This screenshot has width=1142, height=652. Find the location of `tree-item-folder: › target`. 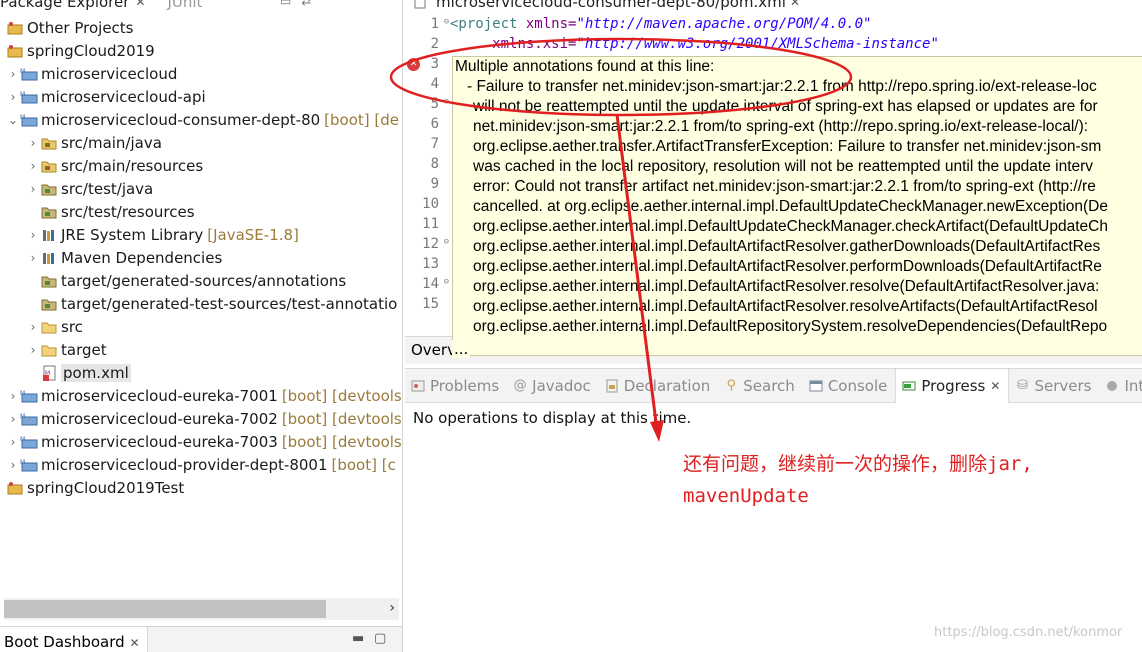

tree-item-folder: › target is located at coordinates (201, 349).